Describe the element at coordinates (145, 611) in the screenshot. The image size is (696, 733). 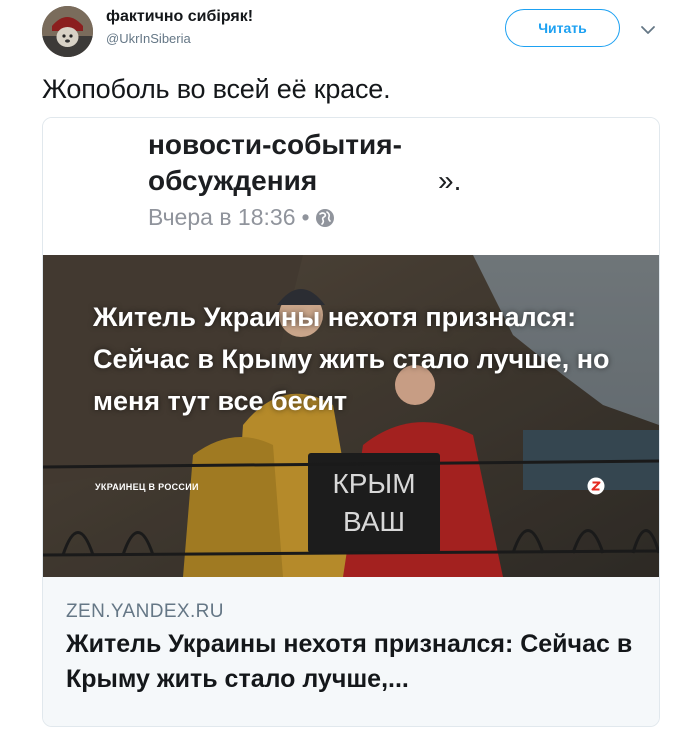
I see `card-domain: ZEN.YANDEX.RU` at that location.